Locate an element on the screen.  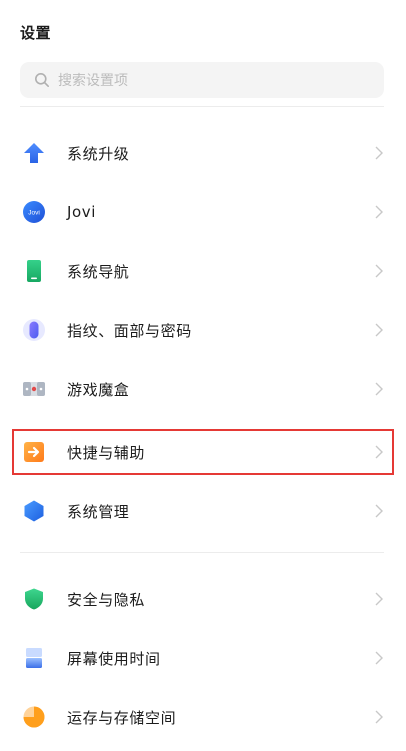
settings-item-label: 游戏魔盒 is located at coordinates (98, 389).